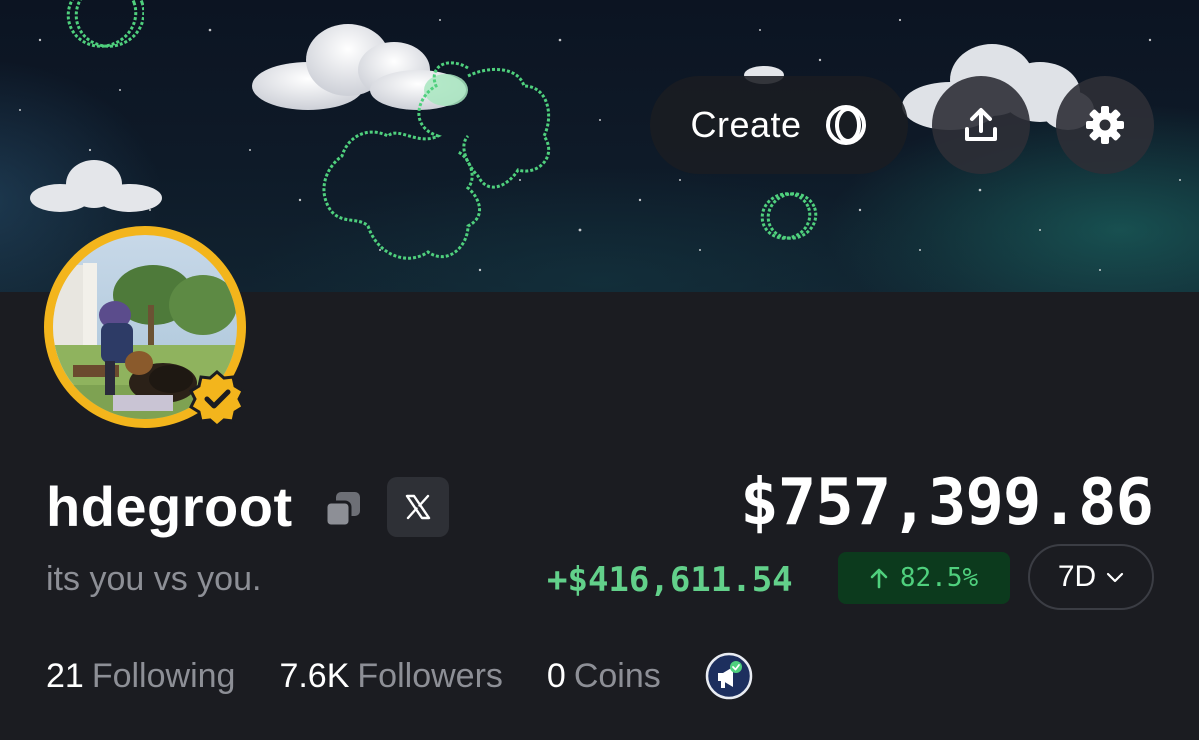 The width and height of the screenshot is (1199, 740). I want to click on pnl-percent-badge: 82.5%, so click(924, 578).